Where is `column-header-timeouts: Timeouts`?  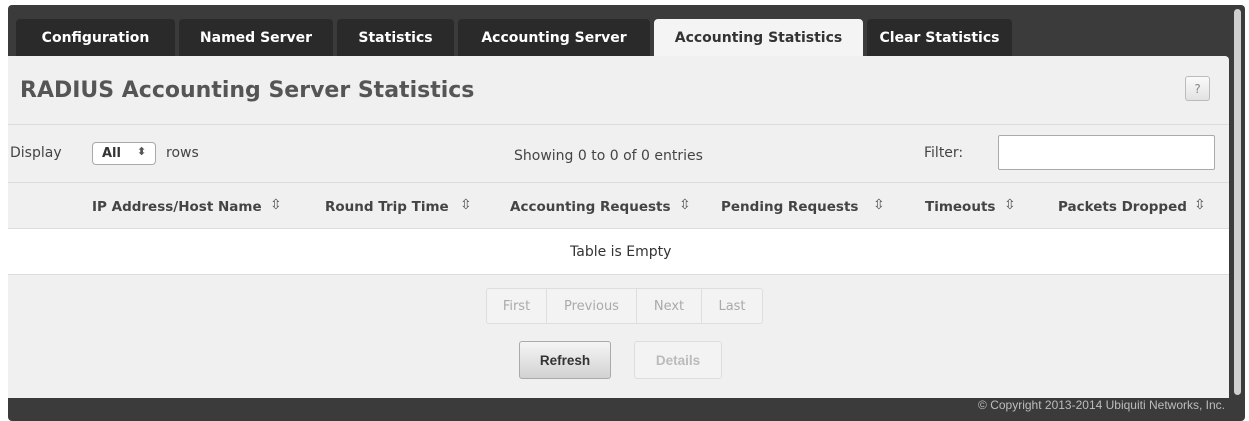
column-header-timeouts: Timeouts is located at coordinates (960, 207).